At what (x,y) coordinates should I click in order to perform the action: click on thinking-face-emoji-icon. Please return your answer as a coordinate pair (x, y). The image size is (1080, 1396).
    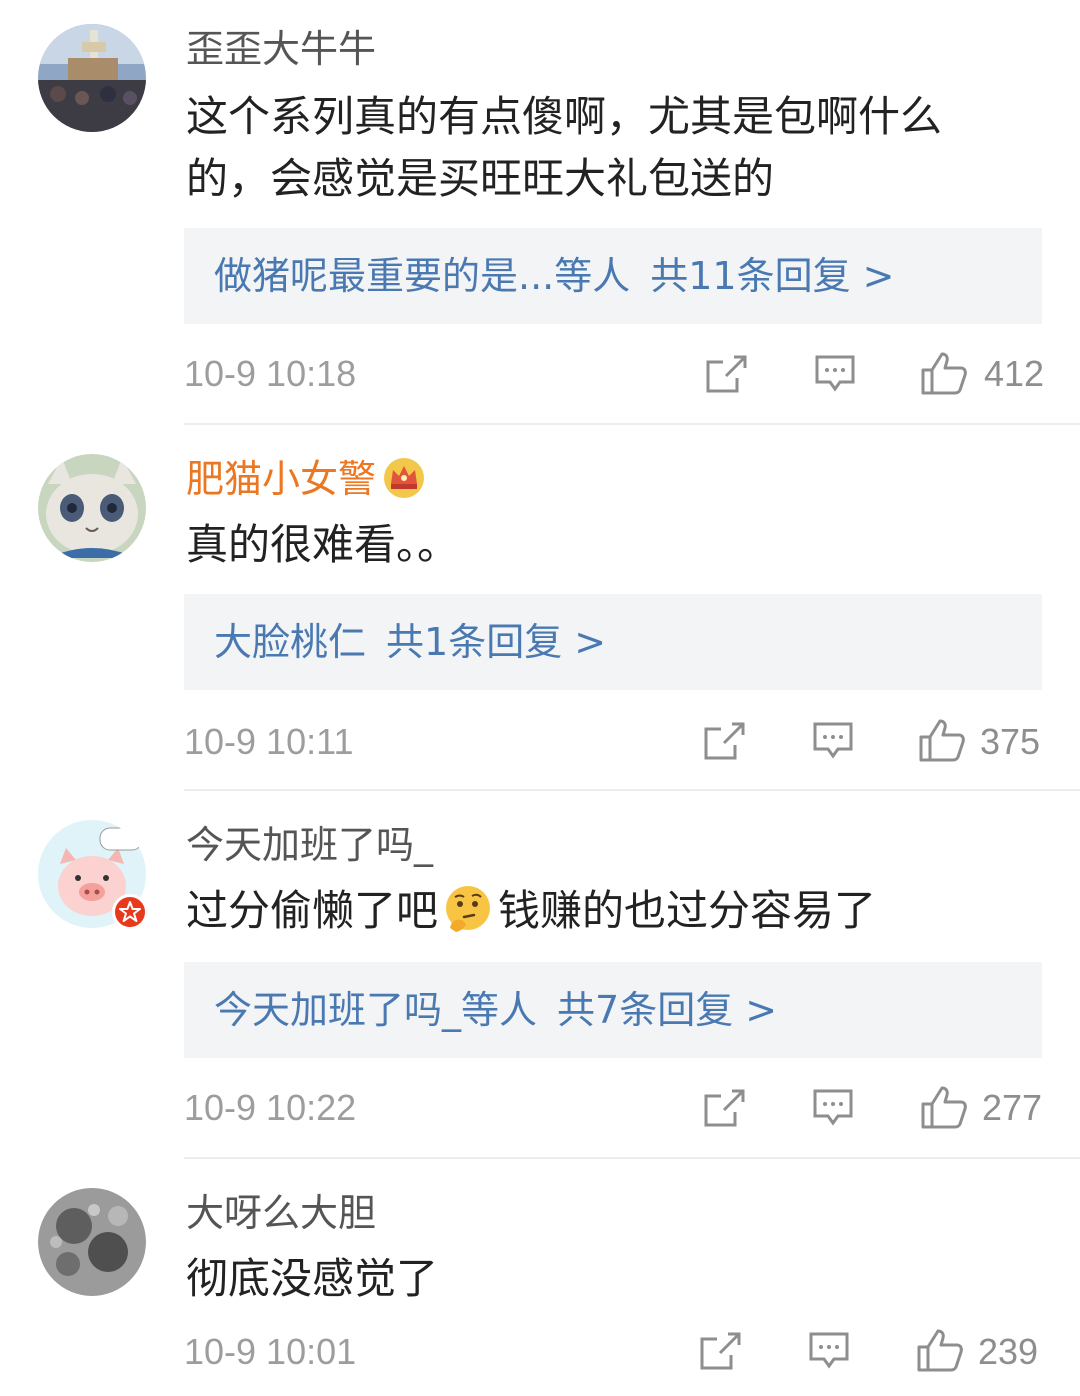
    Looking at the image, I should click on (468, 908).